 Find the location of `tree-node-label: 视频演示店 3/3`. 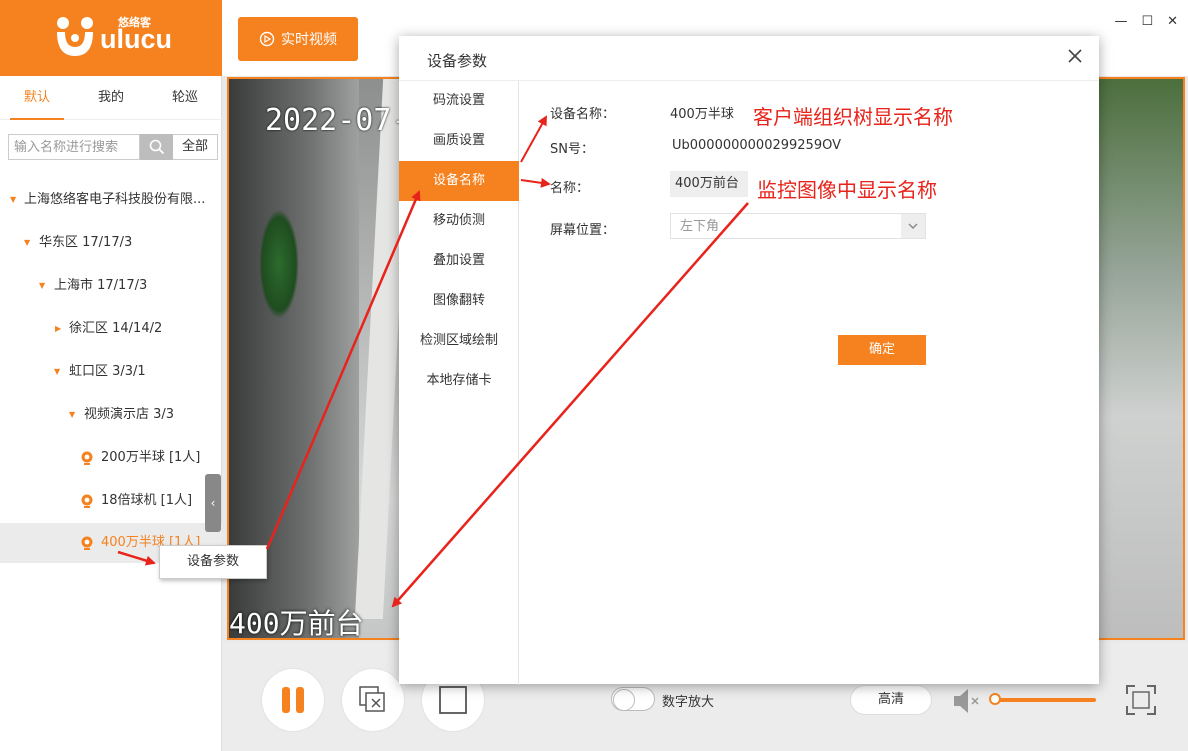

tree-node-label: 视频演示店 3/3 is located at coordinates (129, 414).